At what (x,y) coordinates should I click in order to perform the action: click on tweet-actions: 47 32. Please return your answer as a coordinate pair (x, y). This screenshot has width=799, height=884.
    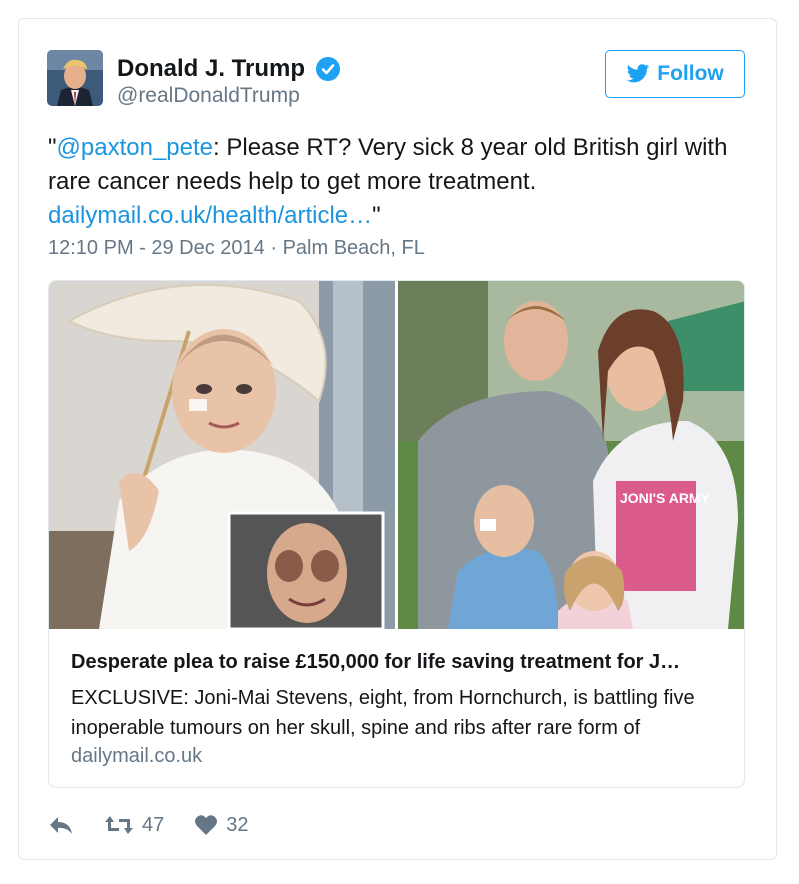
    Looking at the image, I should click on (148, 825).